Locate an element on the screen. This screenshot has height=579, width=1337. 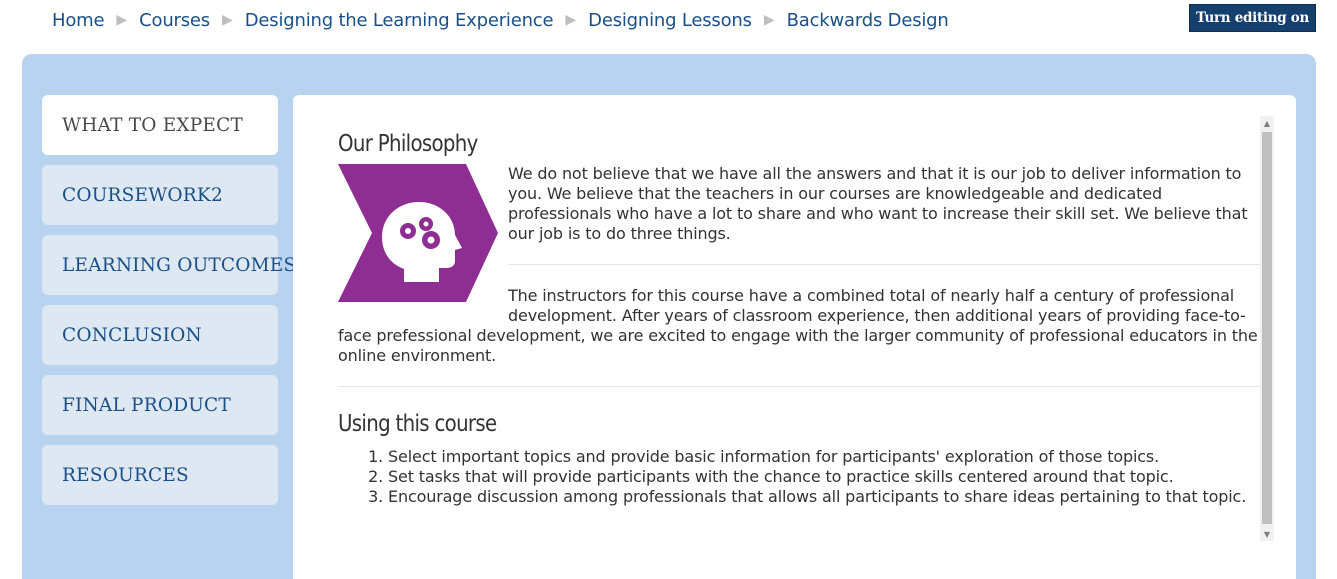
turn-editing-on-button: Turn editing on is located at coordinates (1252, 18).